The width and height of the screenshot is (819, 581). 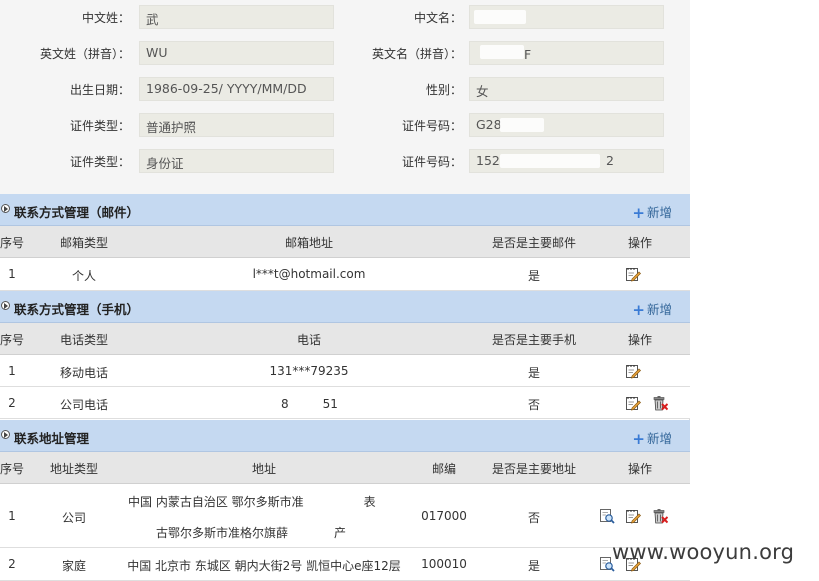 What do you see at coordinates (369, 502) in the screenshot?
I see `address-line1-tail: 表` at bounding box center [369, 502].